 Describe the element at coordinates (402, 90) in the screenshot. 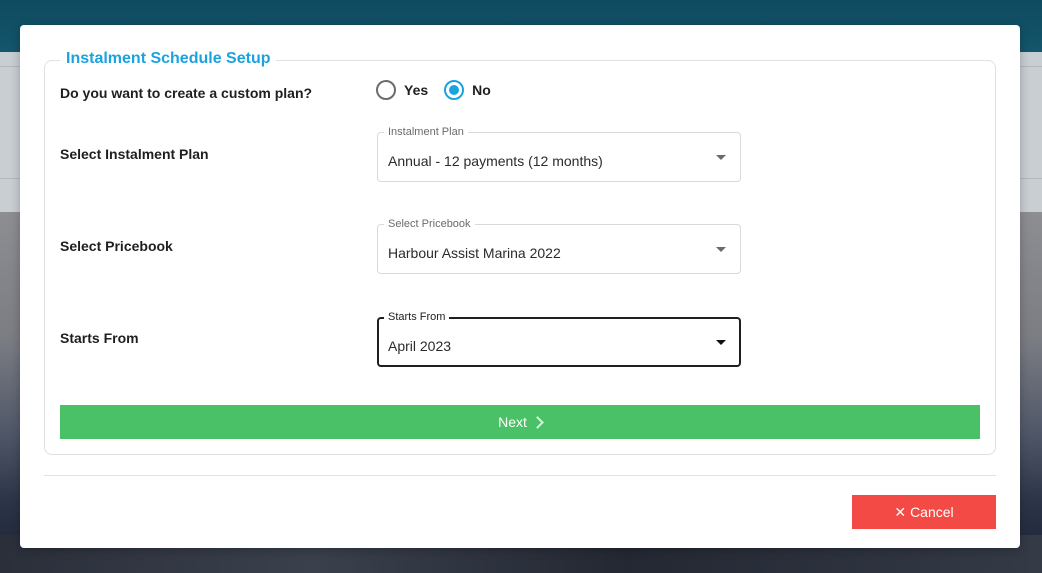

I see `radio-yes: Yes` at that location.